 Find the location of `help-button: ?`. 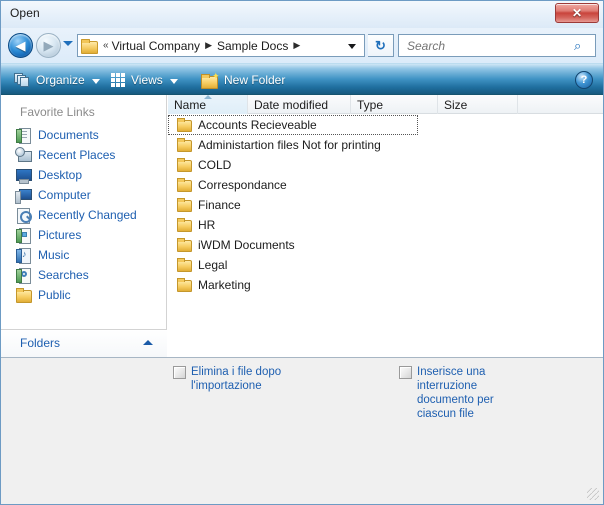

help-button: ? is located at coordinates (584, 80).